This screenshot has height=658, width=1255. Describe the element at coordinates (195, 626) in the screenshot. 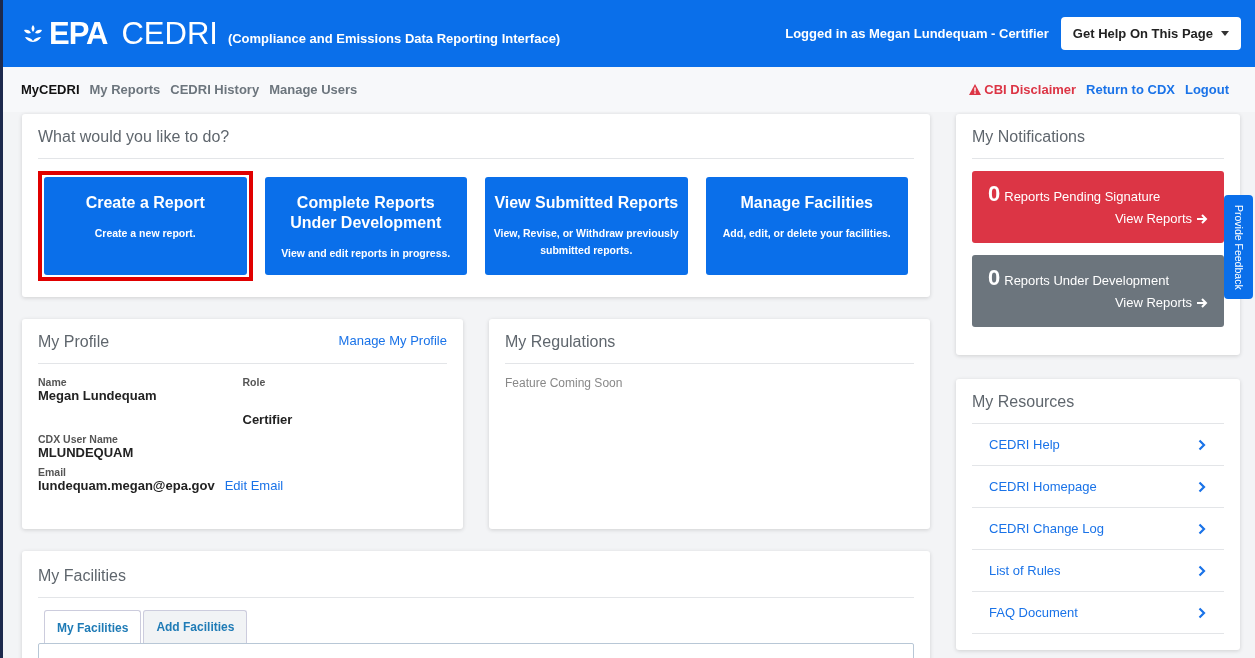

I see `facilities-tab: Add Facilities` at that location.